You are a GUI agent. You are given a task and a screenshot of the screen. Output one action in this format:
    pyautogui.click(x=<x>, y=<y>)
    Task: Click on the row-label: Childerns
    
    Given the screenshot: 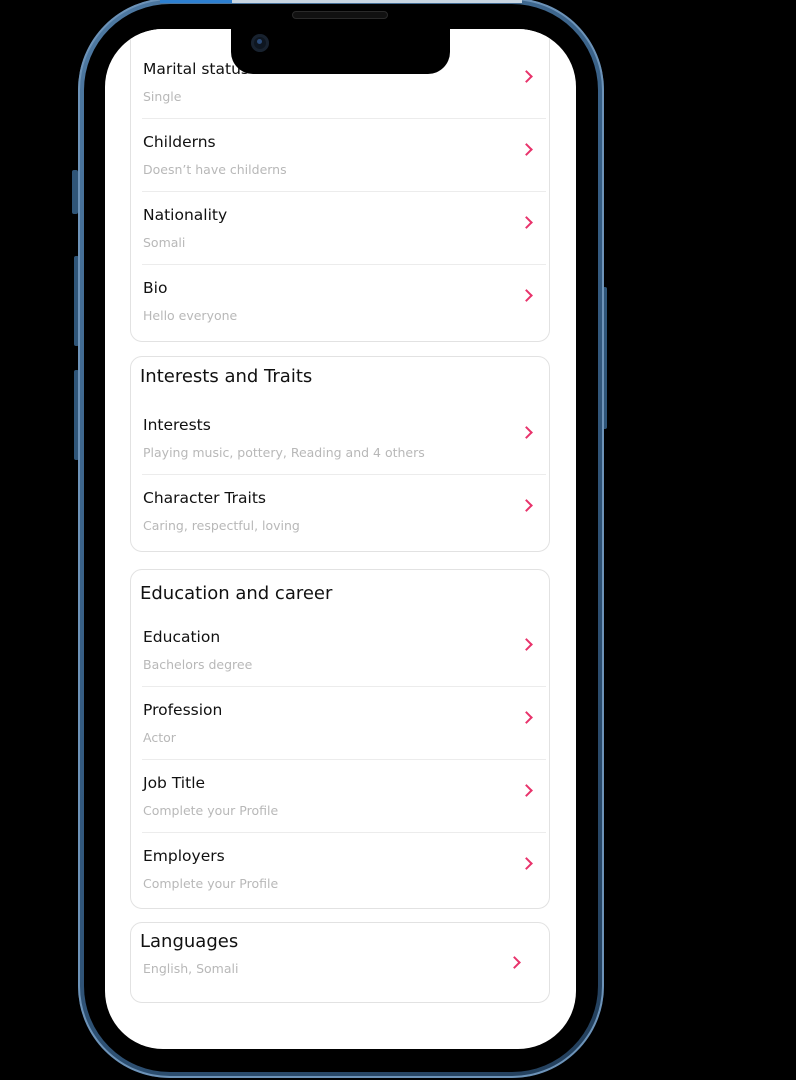 What is the action you would take?
    pyautogui.click(x=179, y=142)
    